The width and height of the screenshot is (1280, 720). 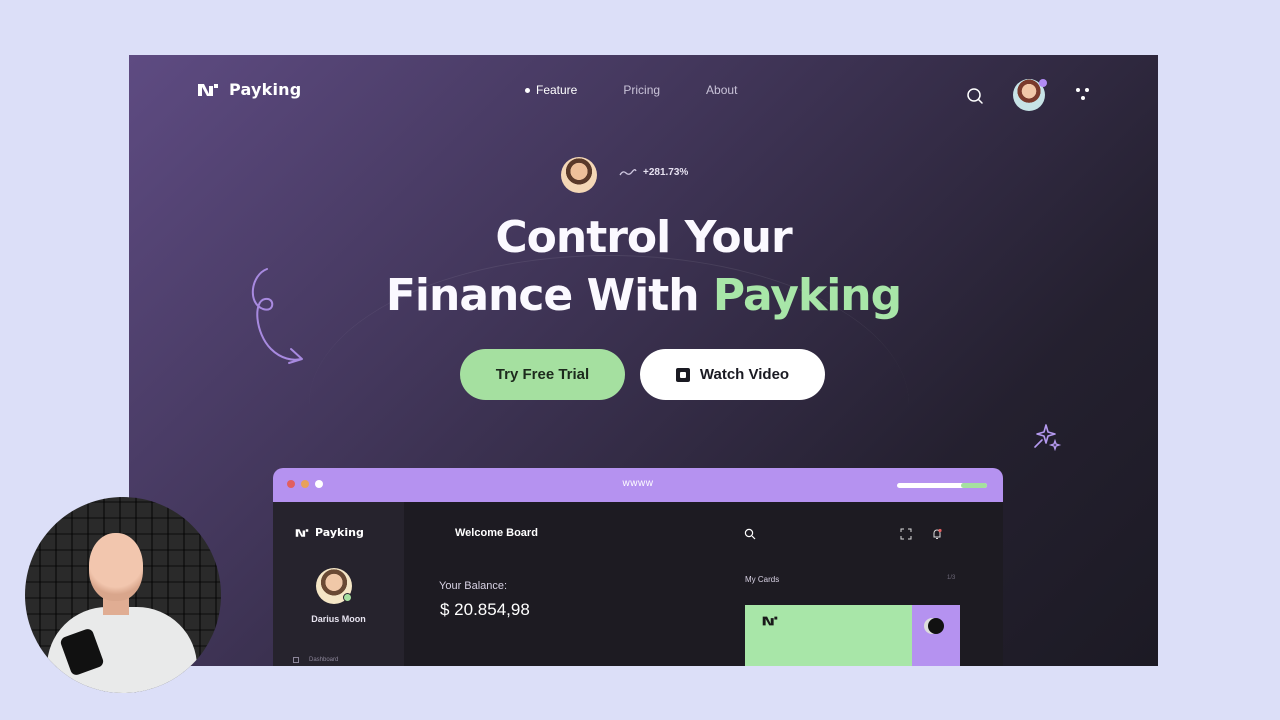 I want to click on growth-indicator: +281.73%, so click(x=653, y=172).